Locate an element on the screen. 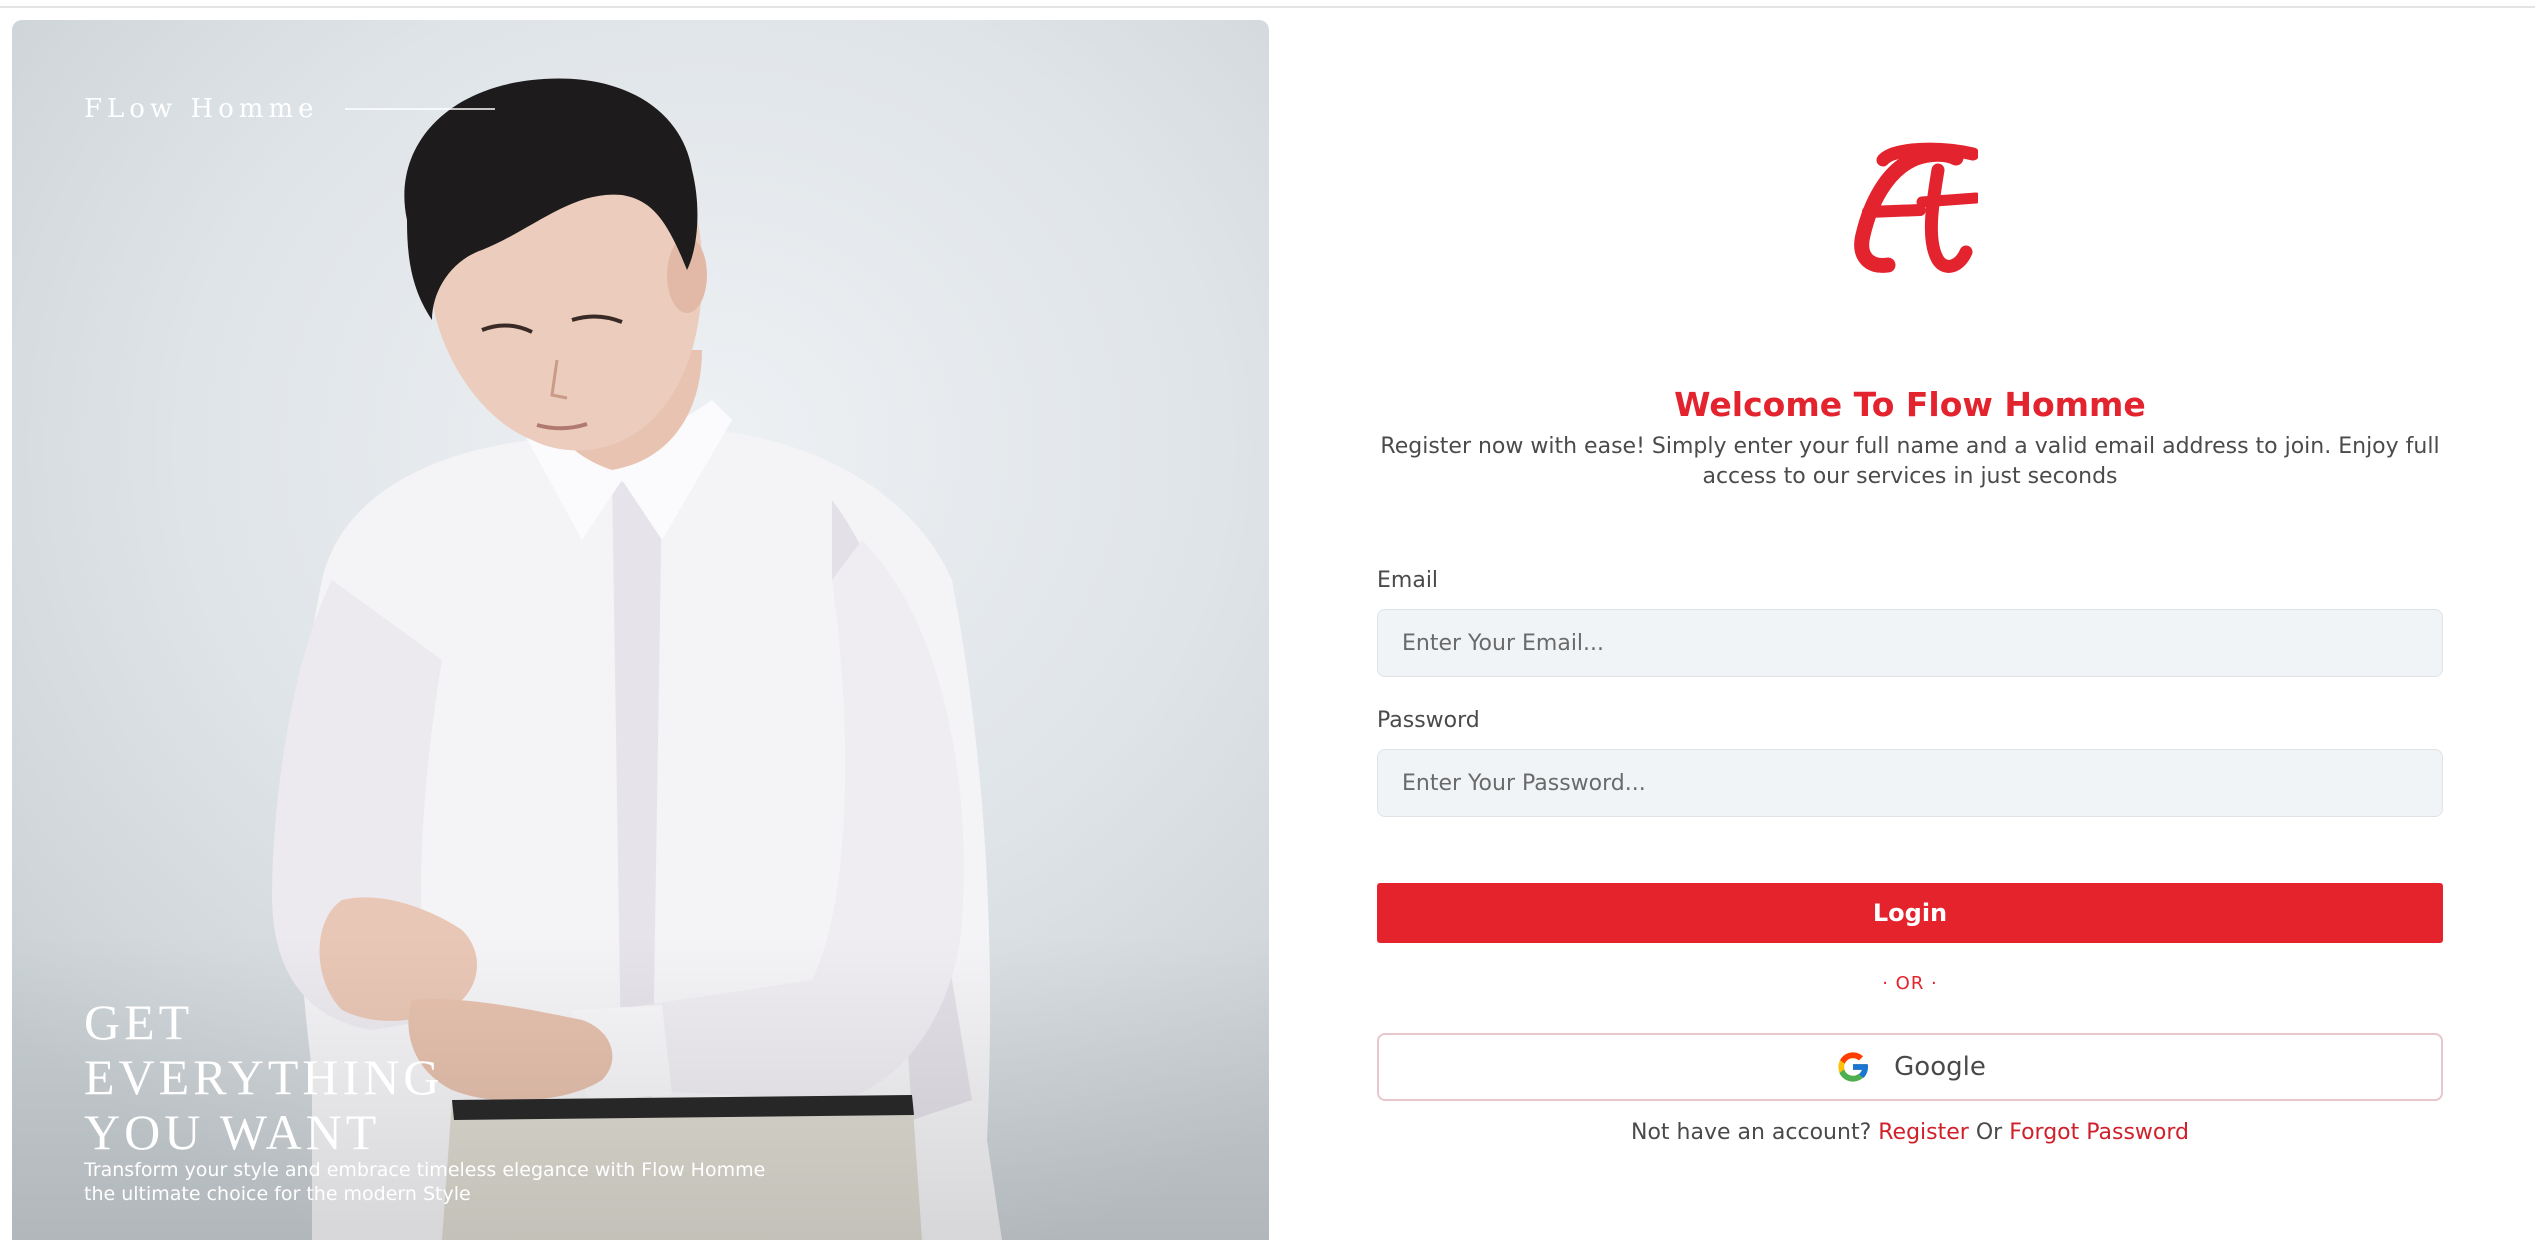 The width and height of the screenshot is (2535, 1240). password-input is located at coordinates (1910, 783).